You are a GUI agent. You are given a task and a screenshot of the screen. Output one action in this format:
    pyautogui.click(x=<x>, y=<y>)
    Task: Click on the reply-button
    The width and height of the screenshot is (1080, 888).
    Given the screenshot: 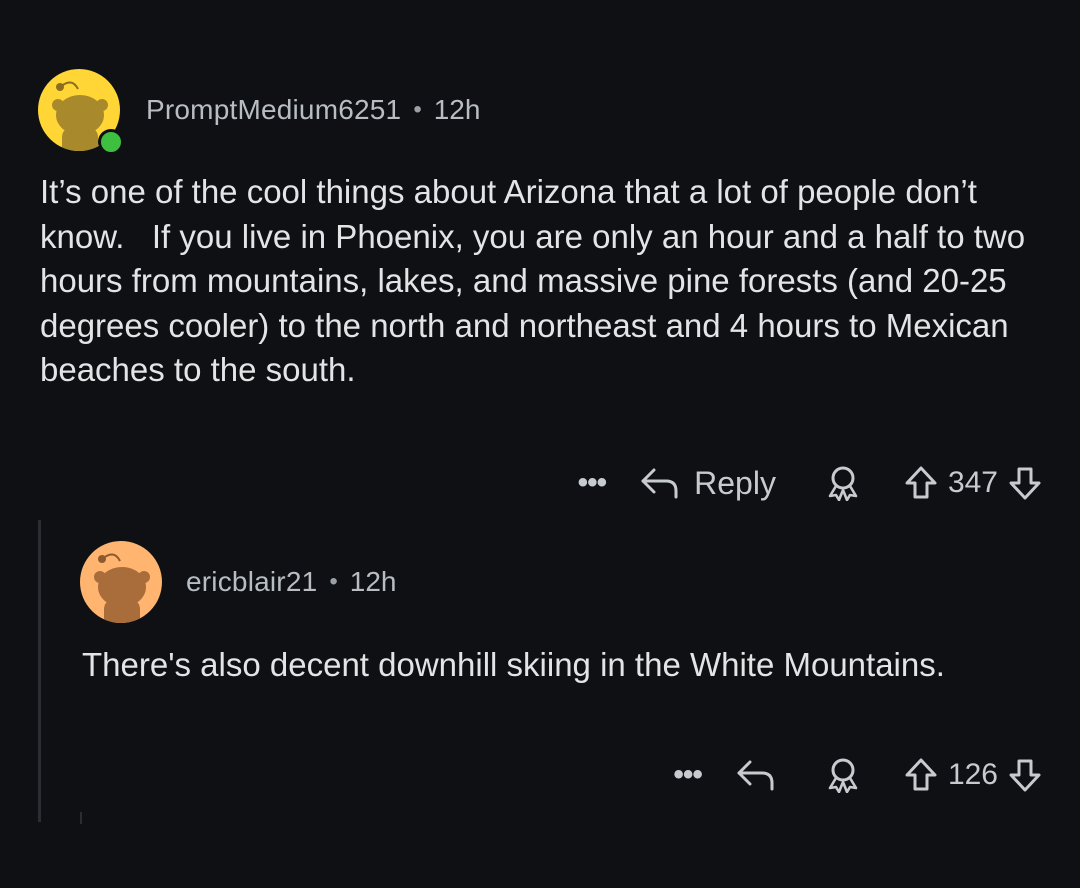 What is the action you would take?
    pyautogui.click(x=756, y=775)
    